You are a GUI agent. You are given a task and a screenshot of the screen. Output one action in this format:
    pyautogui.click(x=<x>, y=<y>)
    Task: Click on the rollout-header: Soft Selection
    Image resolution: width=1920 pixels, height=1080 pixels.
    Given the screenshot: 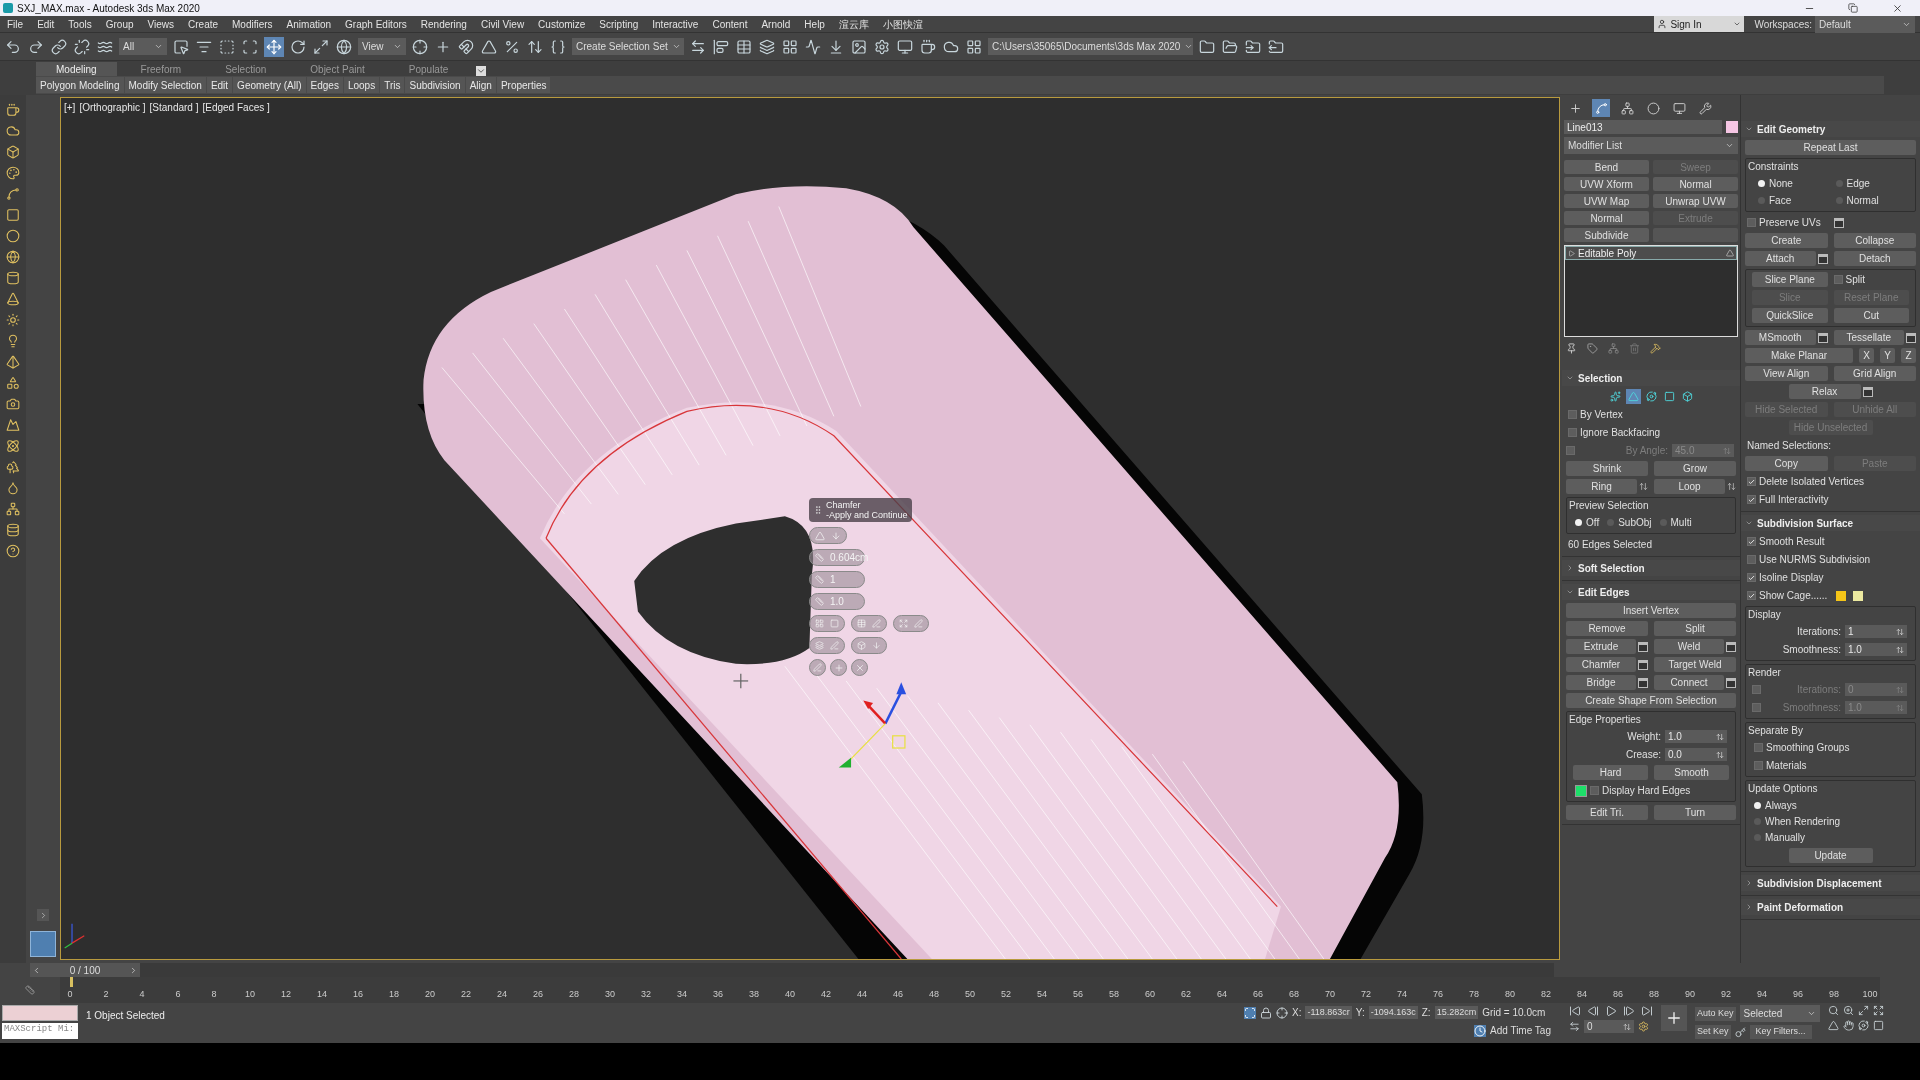 What is the action you would take?
    pyautogui.click(x=1651, y=568)
    